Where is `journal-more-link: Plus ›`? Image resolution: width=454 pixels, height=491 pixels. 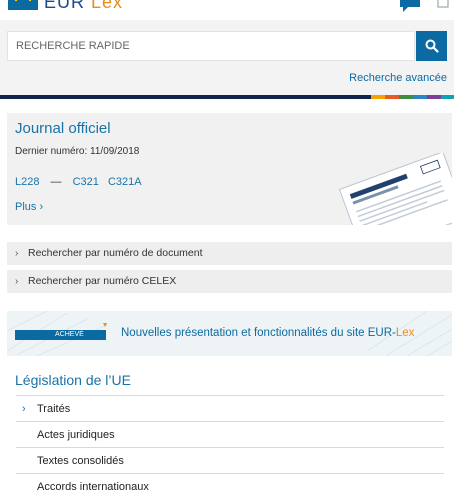 journal-more-link: Plus › is located at coordinates (29, 207).